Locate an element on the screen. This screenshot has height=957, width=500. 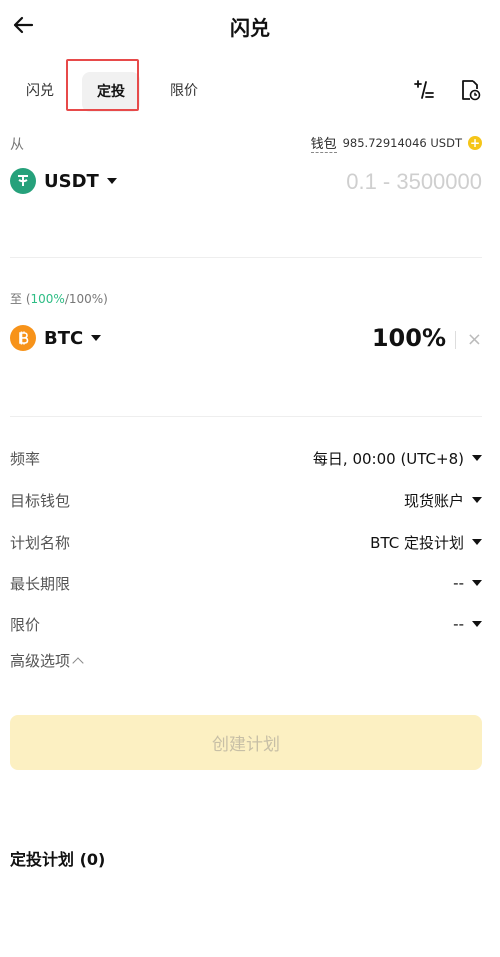
advanced-options-label: 高级选项 is located at coordinates (40, 661).